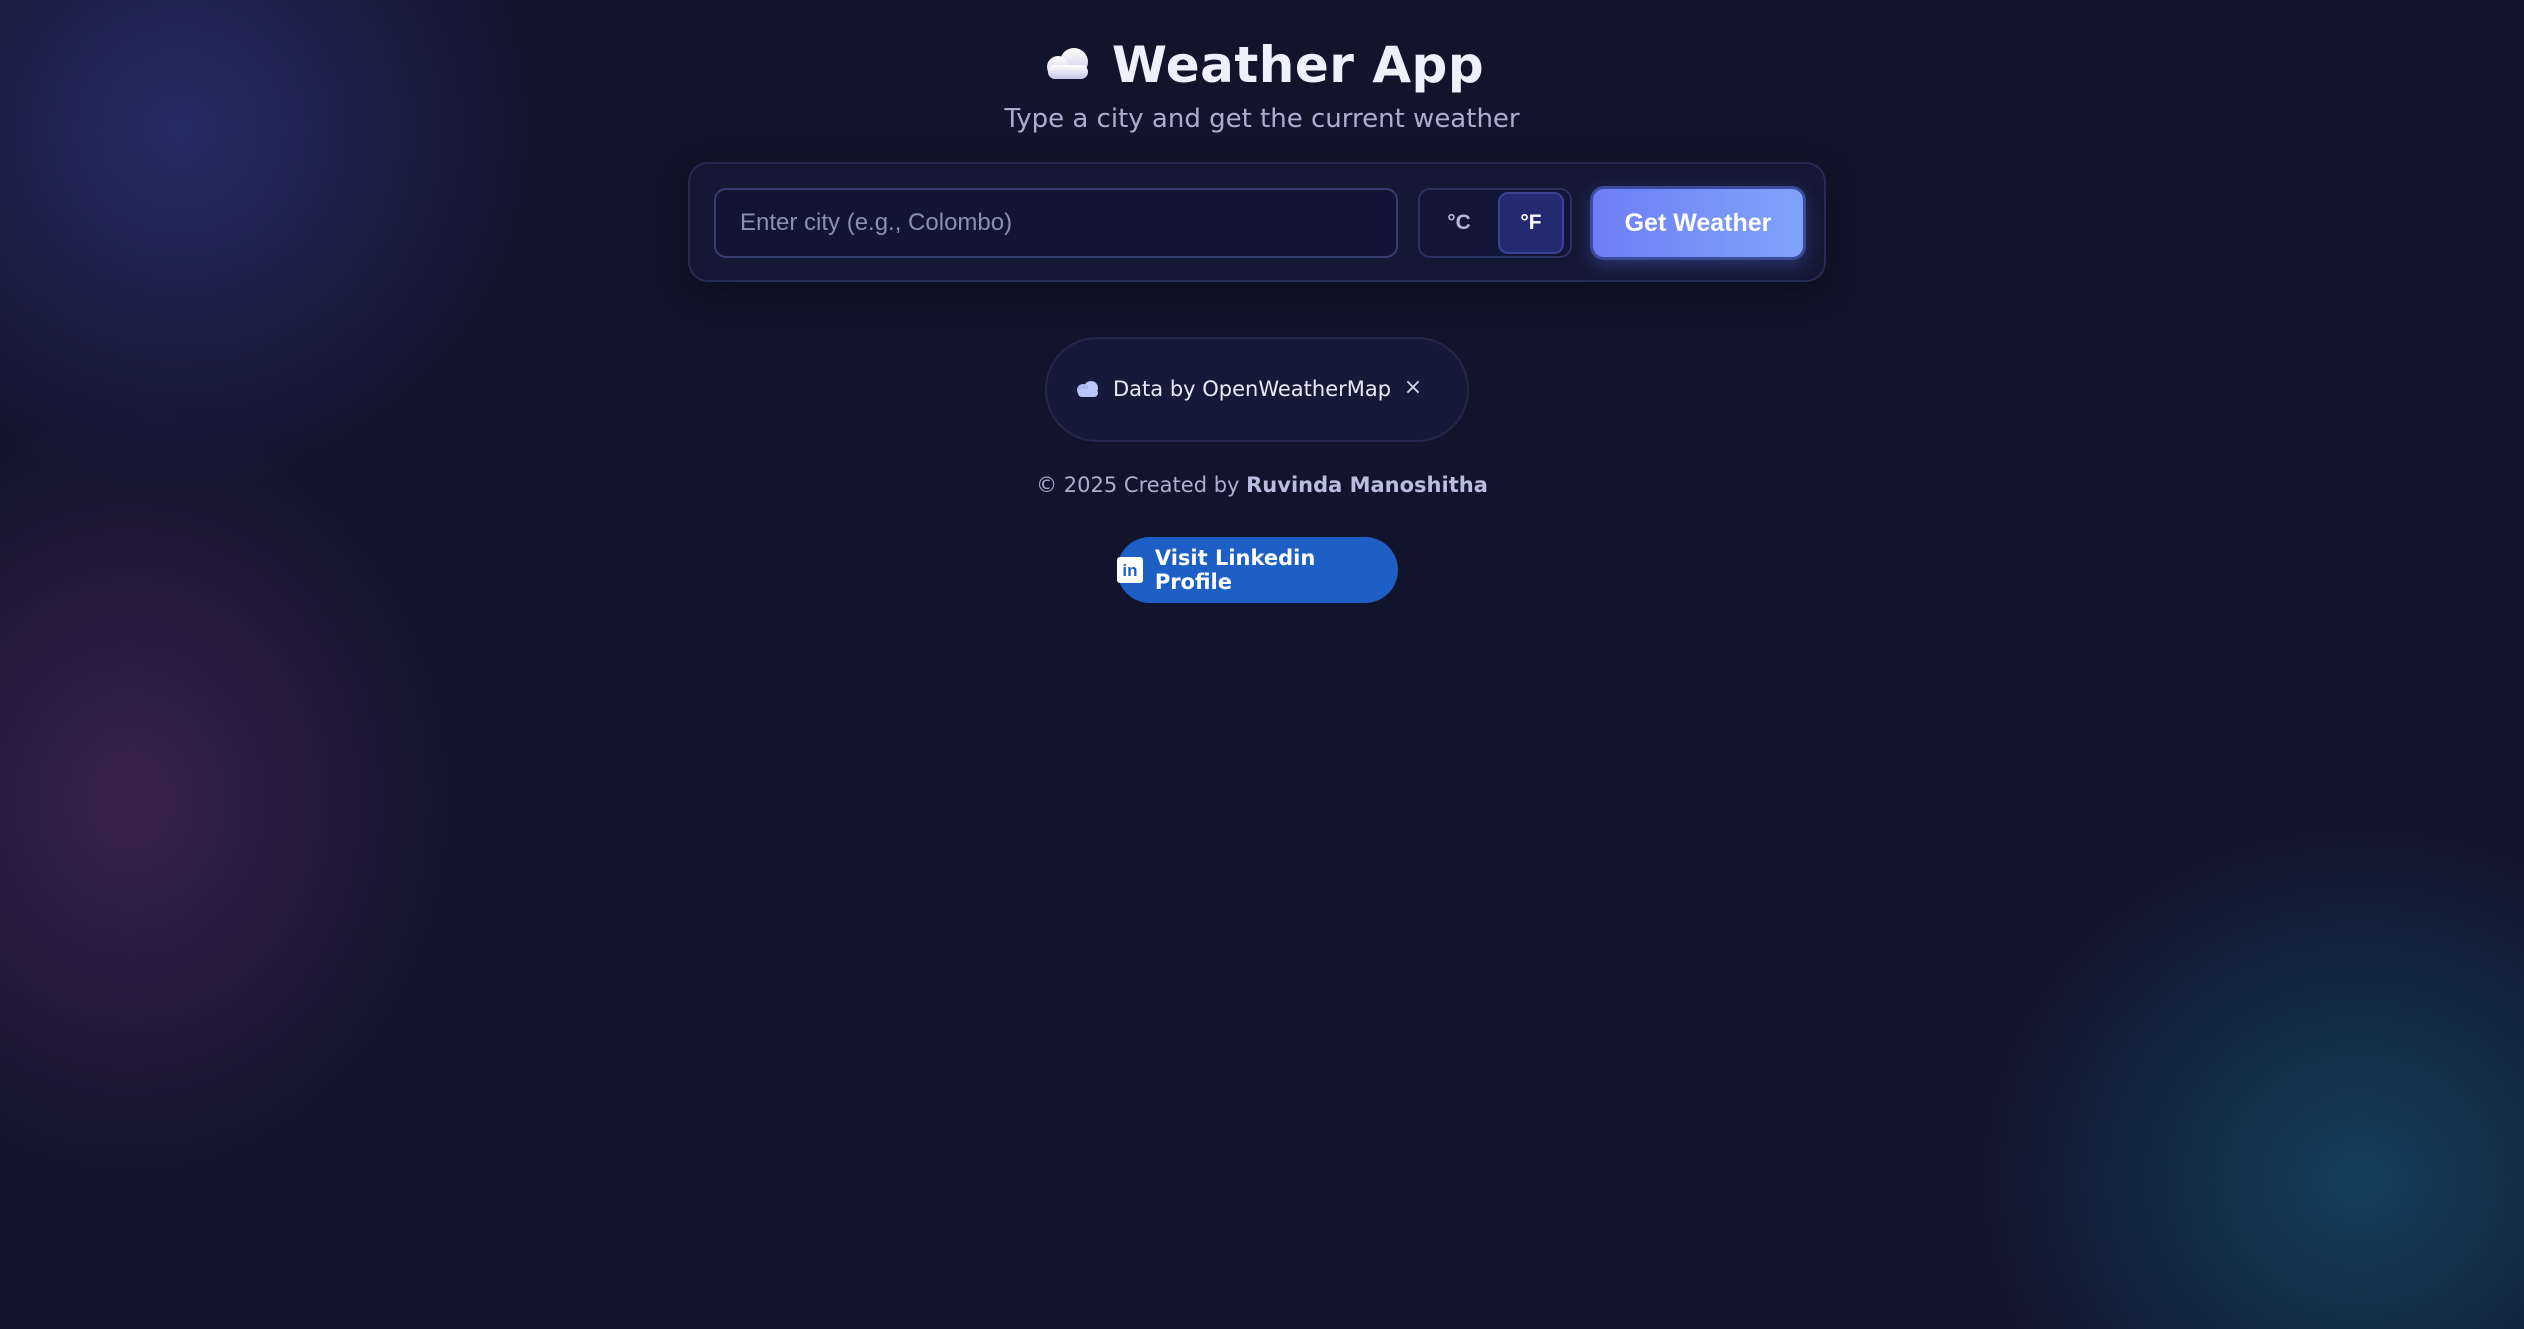 This screenshot has width=2524, height=1329. I want to click on header: Weather App, so click(1262, 65).